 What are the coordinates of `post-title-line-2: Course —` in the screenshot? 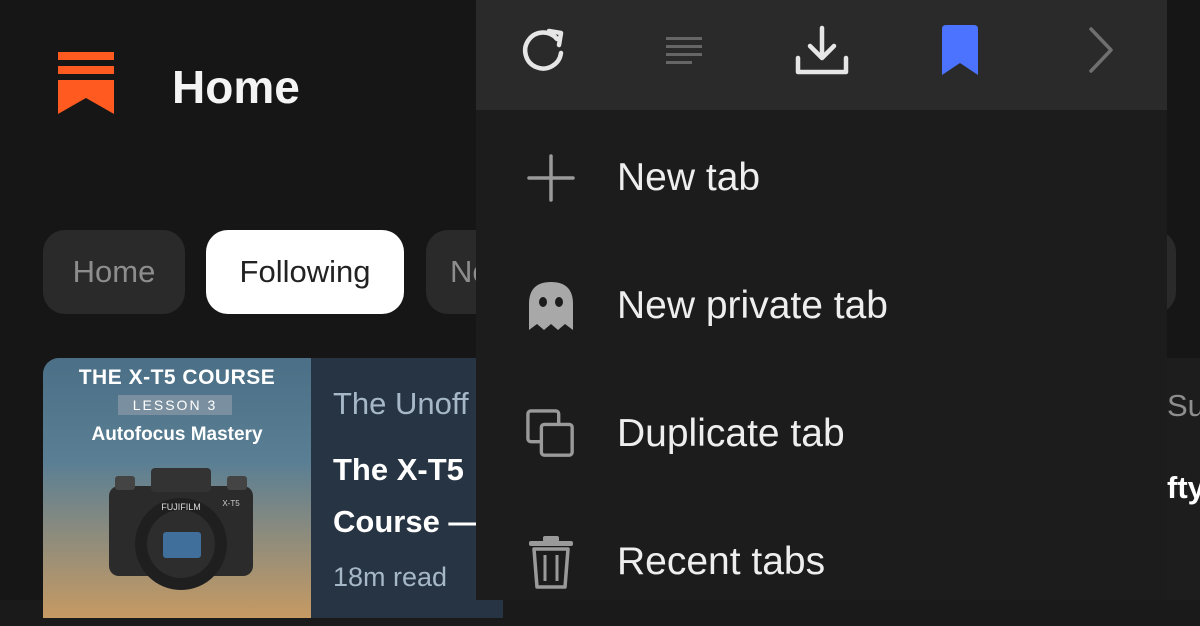 It's located at (406, 521).